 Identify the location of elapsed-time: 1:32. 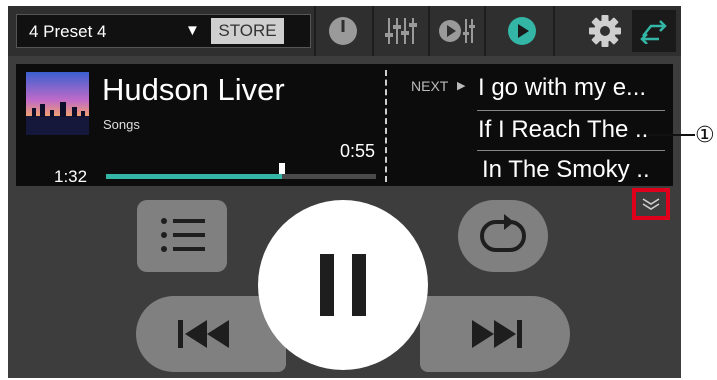
(71, 176).